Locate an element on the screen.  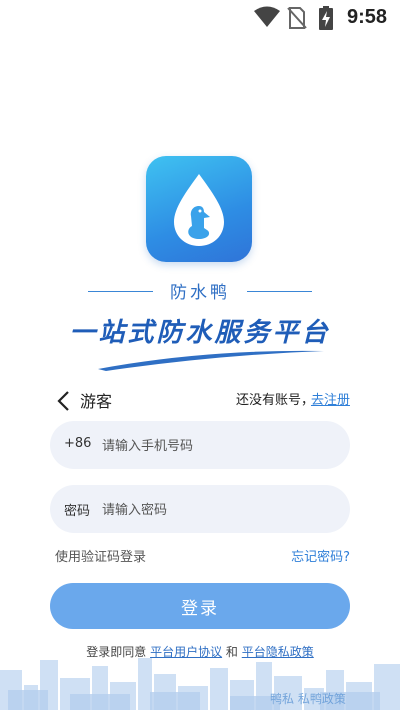
login-button: 登录 is located at coordinates (200, 606).